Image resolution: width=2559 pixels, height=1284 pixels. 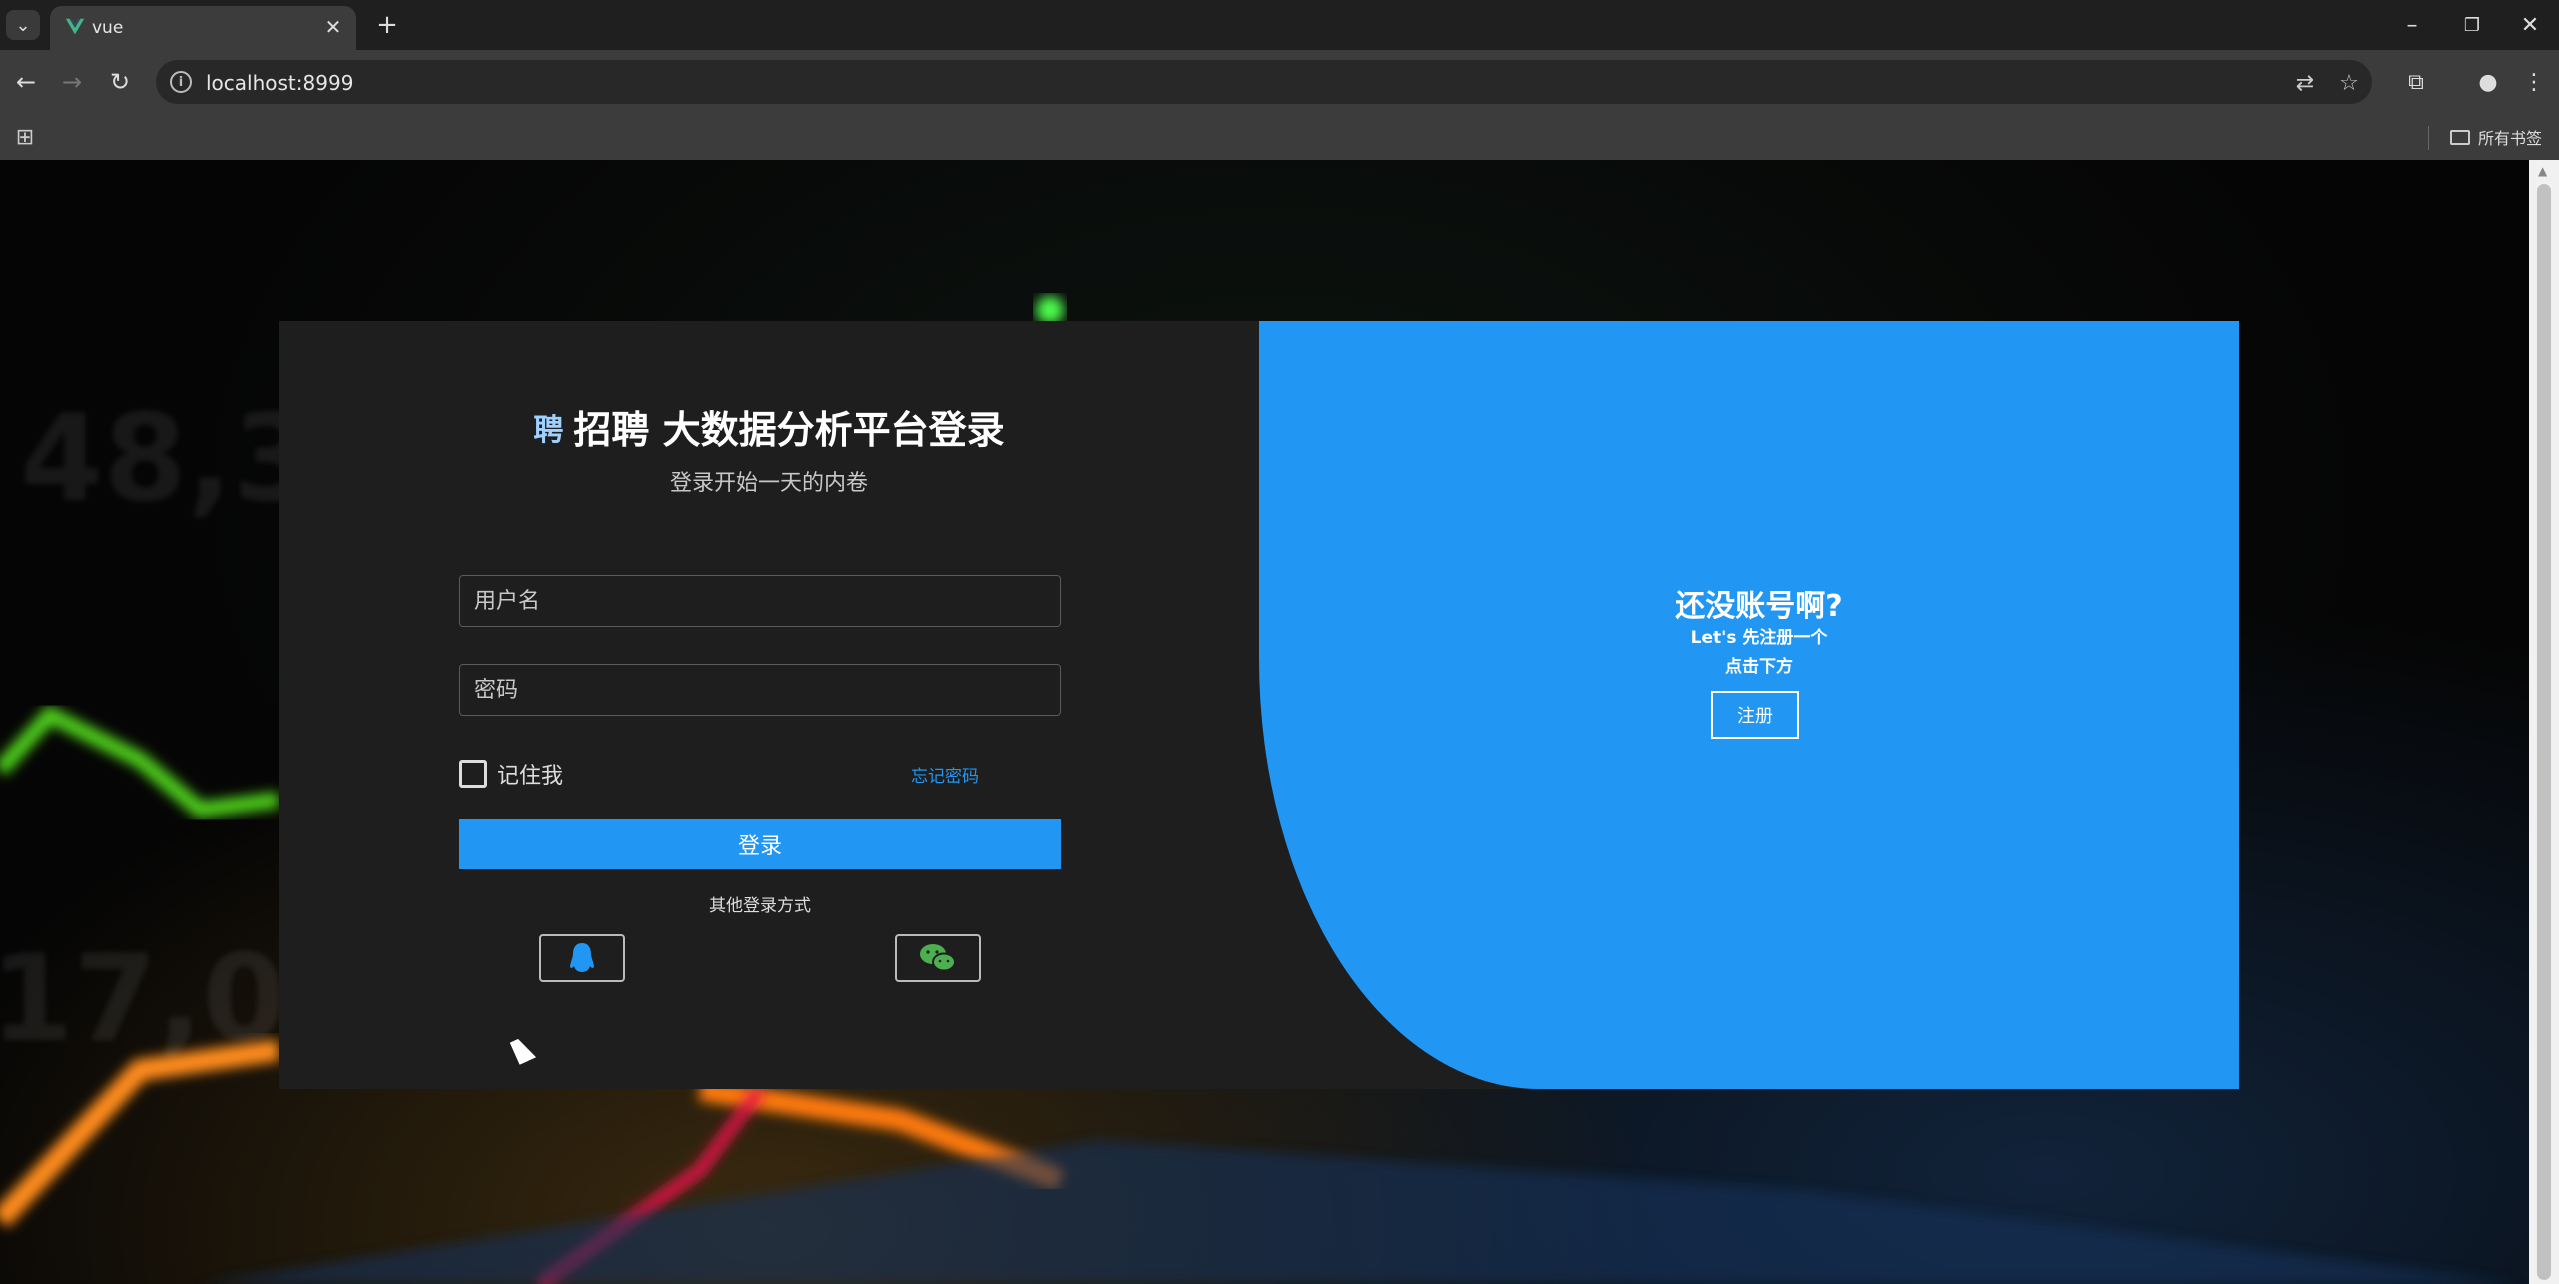 What do you see at coordinates (760, 690) in the screenshot?
I see `password-input` at bounding box center [760, 690].